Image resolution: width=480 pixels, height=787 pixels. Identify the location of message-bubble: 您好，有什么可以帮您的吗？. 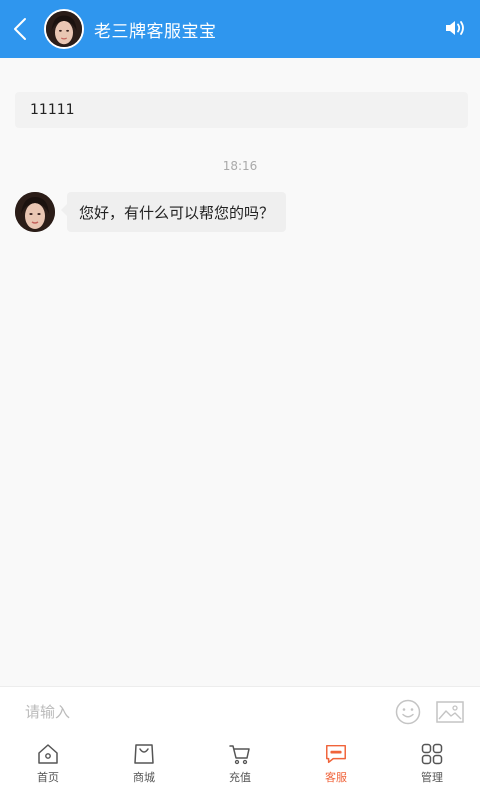
(173, 212).